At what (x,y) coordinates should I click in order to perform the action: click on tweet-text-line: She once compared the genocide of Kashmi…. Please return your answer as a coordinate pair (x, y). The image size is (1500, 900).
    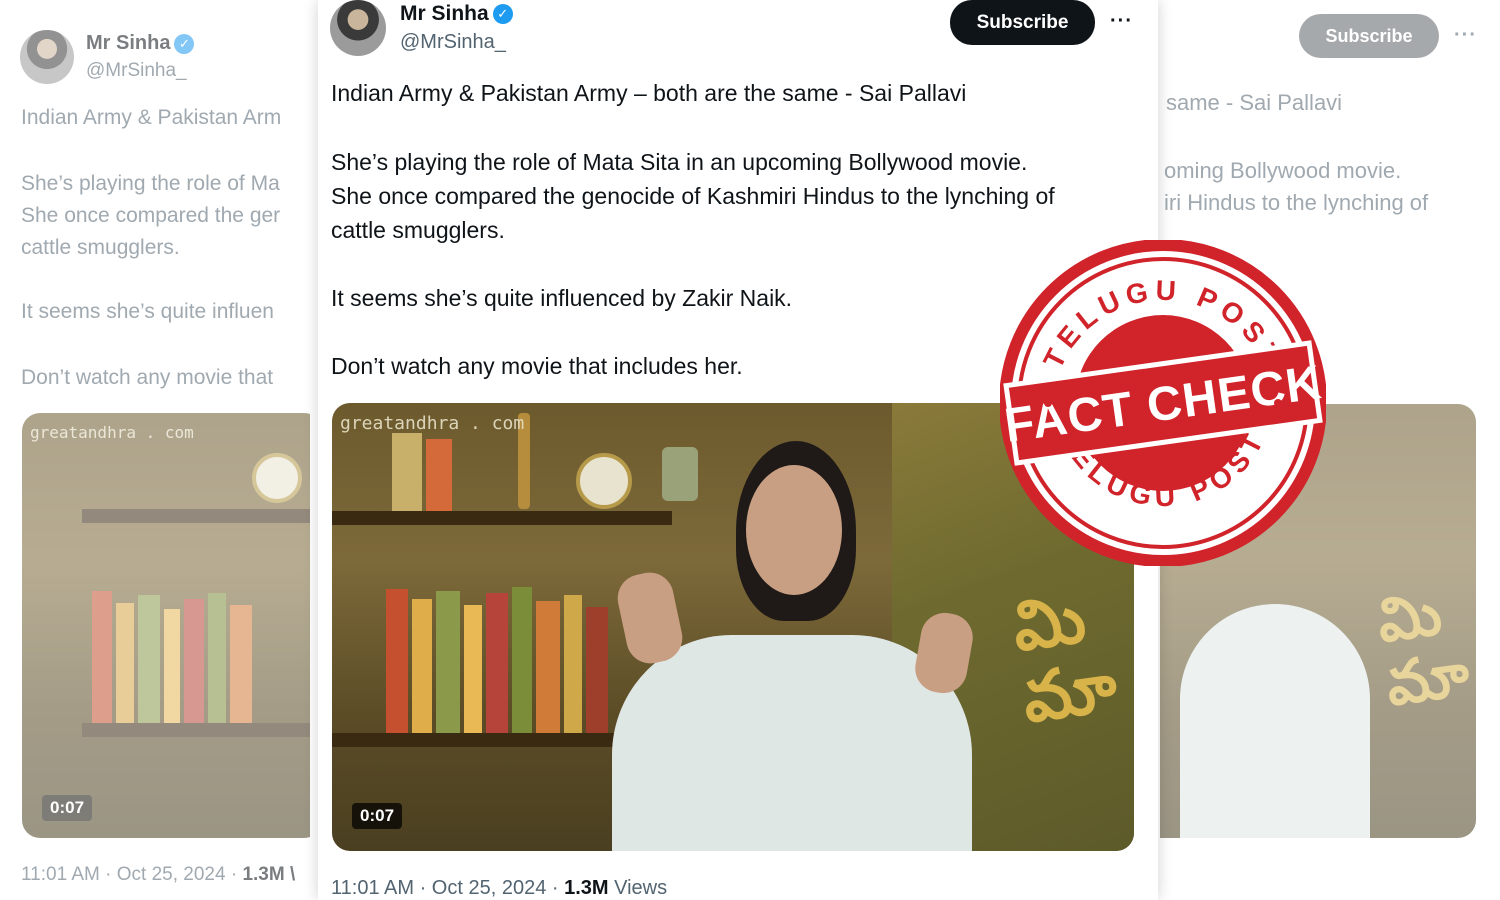
    Looking at the image, I should click on (693, 196).